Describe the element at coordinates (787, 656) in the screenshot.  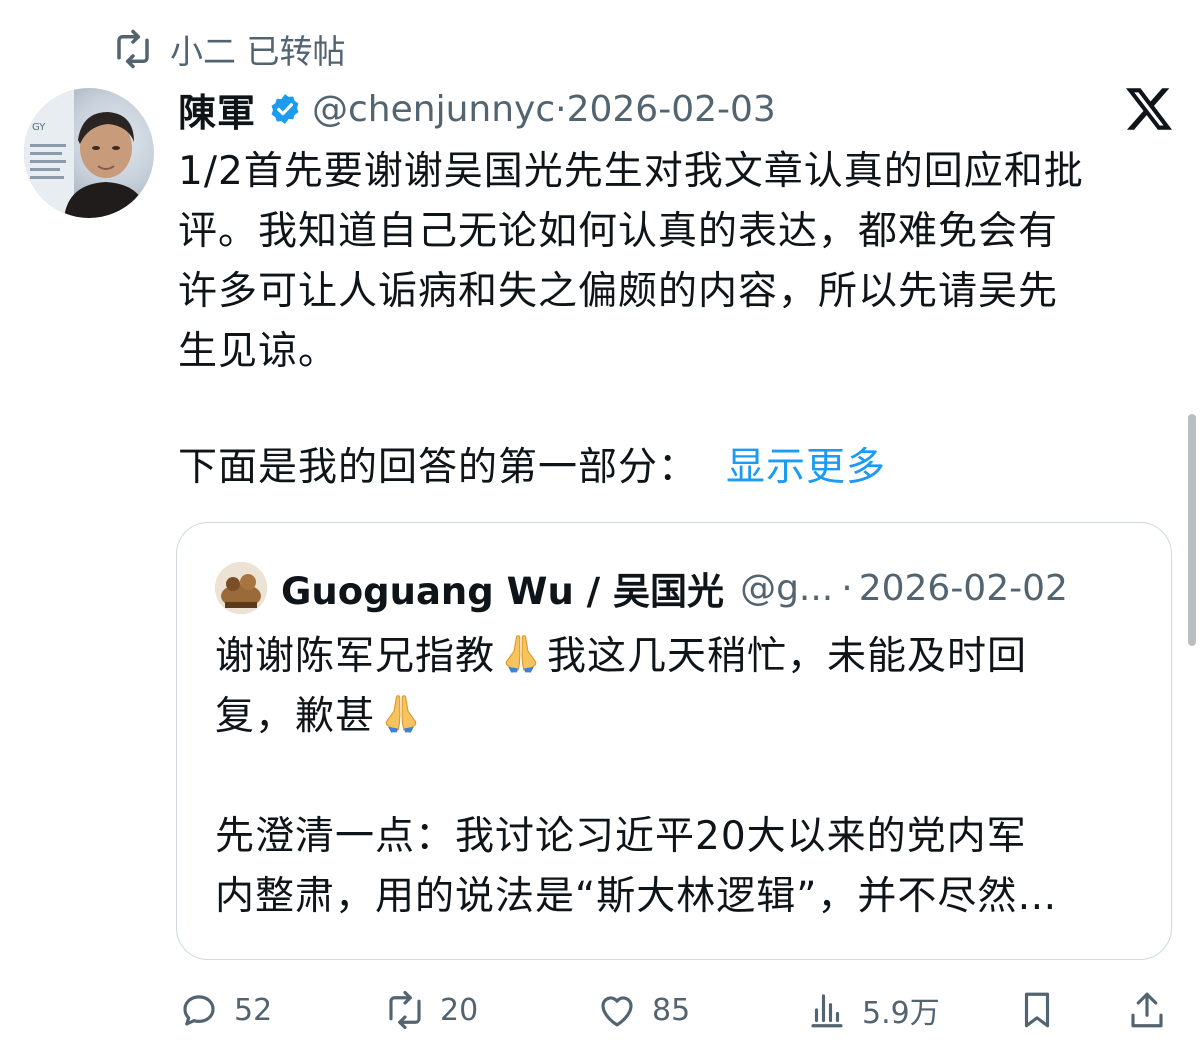
I see `quoted-text-line1-b: 我这几天稍忙，未能及时回` at that location.